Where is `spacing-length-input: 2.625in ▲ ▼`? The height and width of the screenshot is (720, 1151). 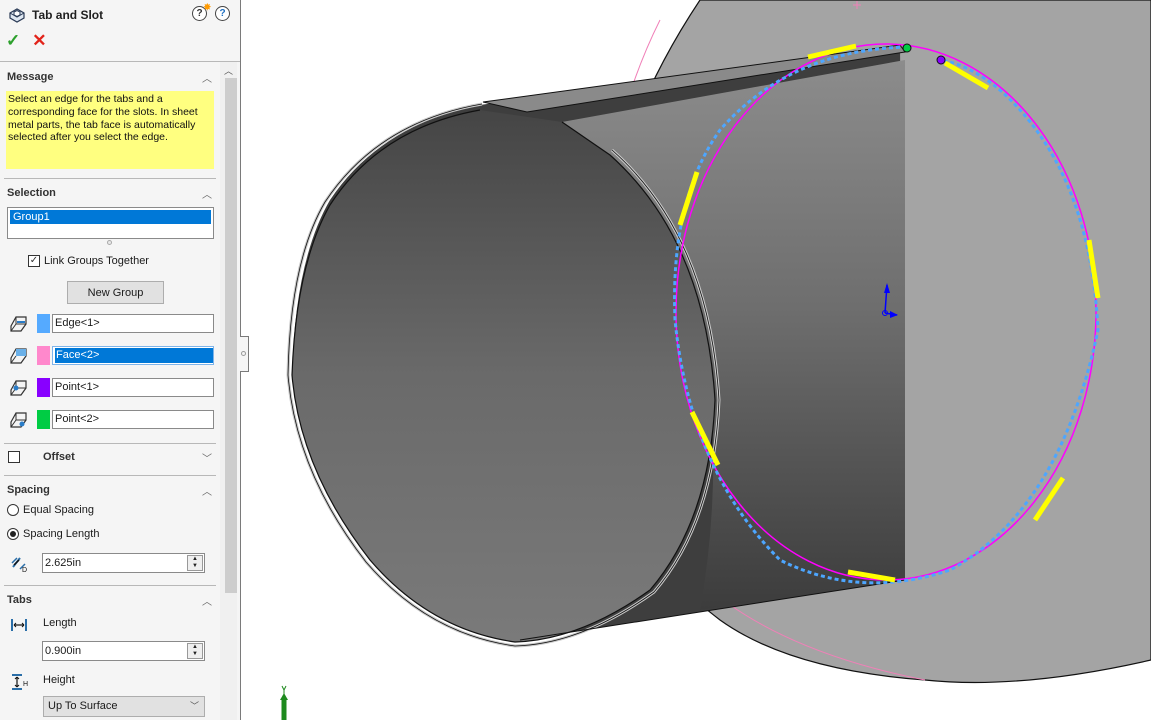
spacing-length-input: 2.625in ▲ ▼ is located at coordinates (123, 563).